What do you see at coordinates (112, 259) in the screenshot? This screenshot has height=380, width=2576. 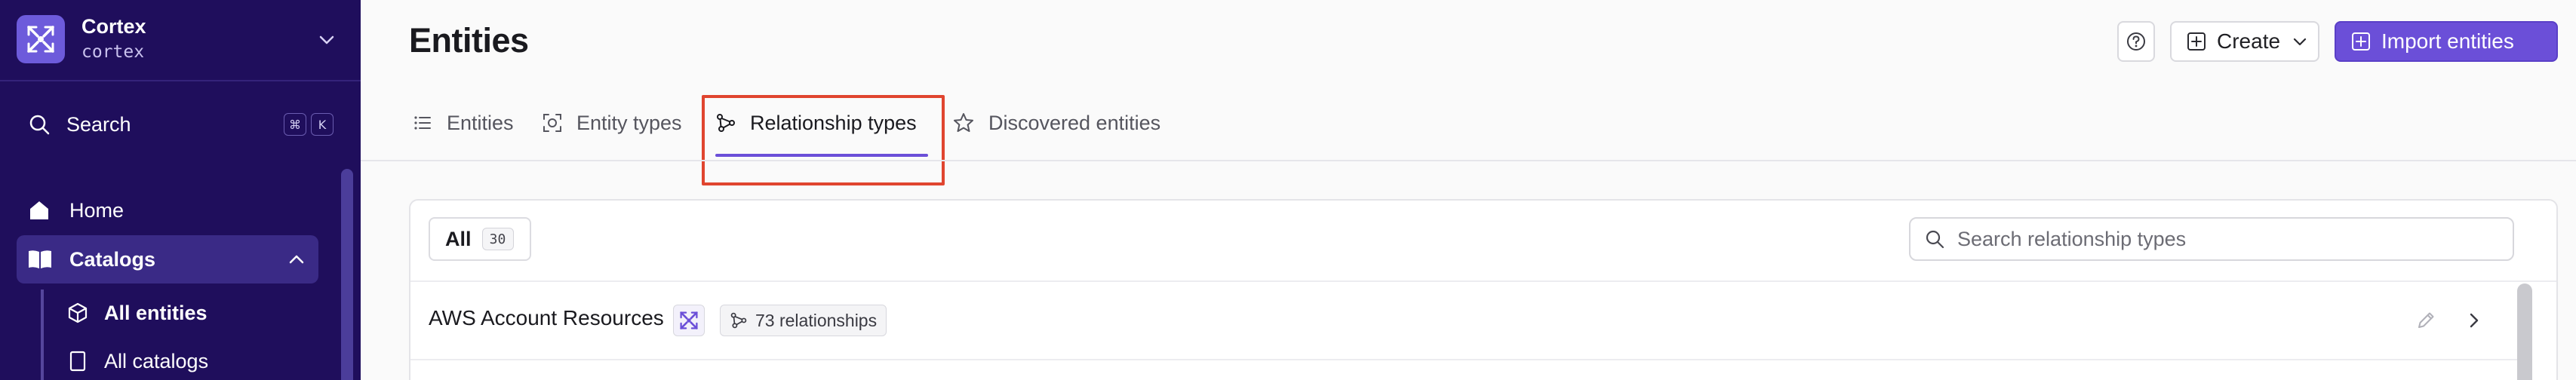 I see `sidebar-item-label: Catalogs` at bounding box center [112, 259].